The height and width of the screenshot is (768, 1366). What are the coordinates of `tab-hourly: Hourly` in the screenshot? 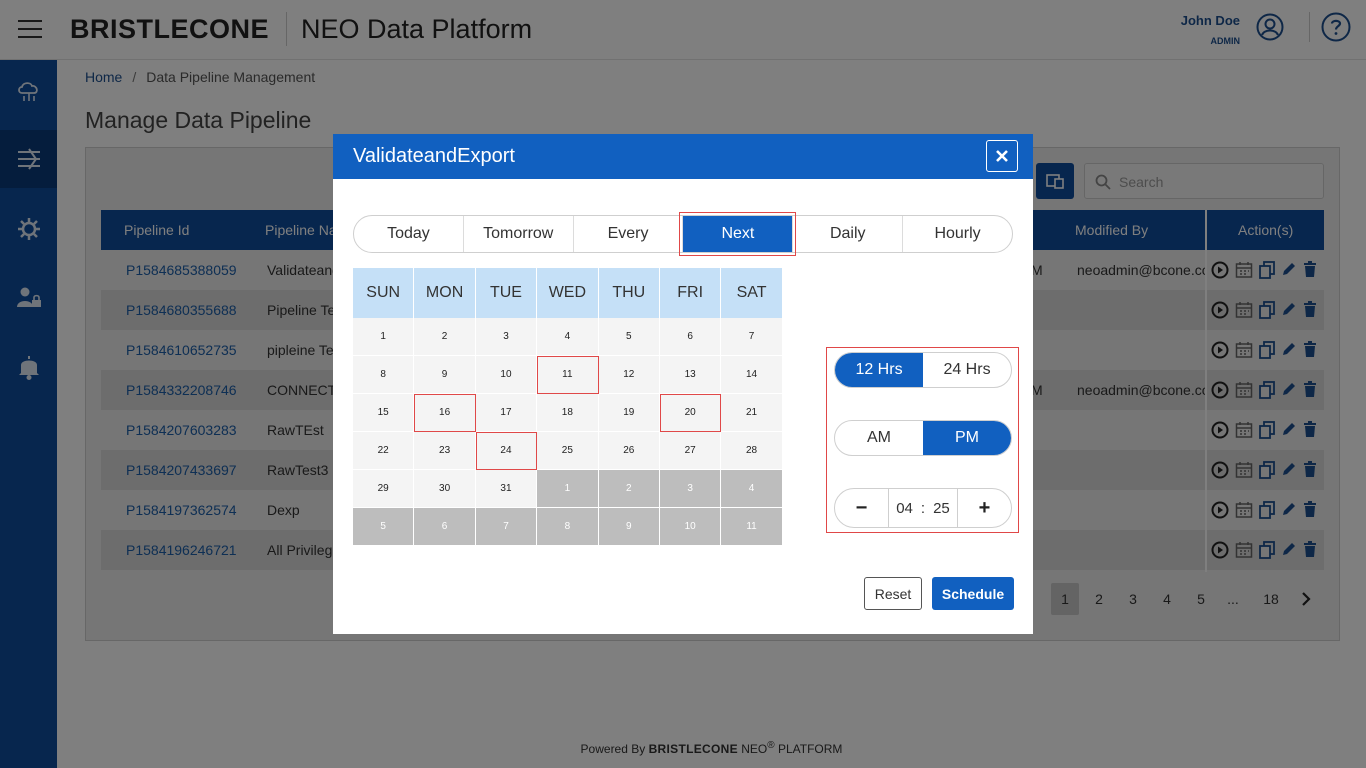 It's located at (957, 234).